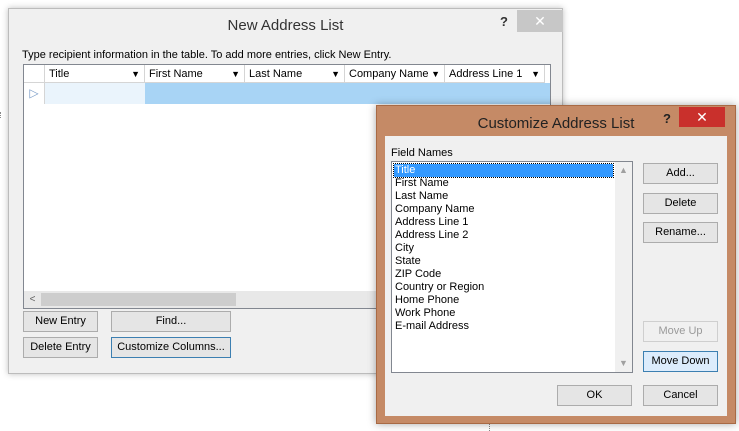  What do you see at coordinates (431, 235) in the screenshot?
I see `list-item: Address Line 2` at bounding box center [431, 235].